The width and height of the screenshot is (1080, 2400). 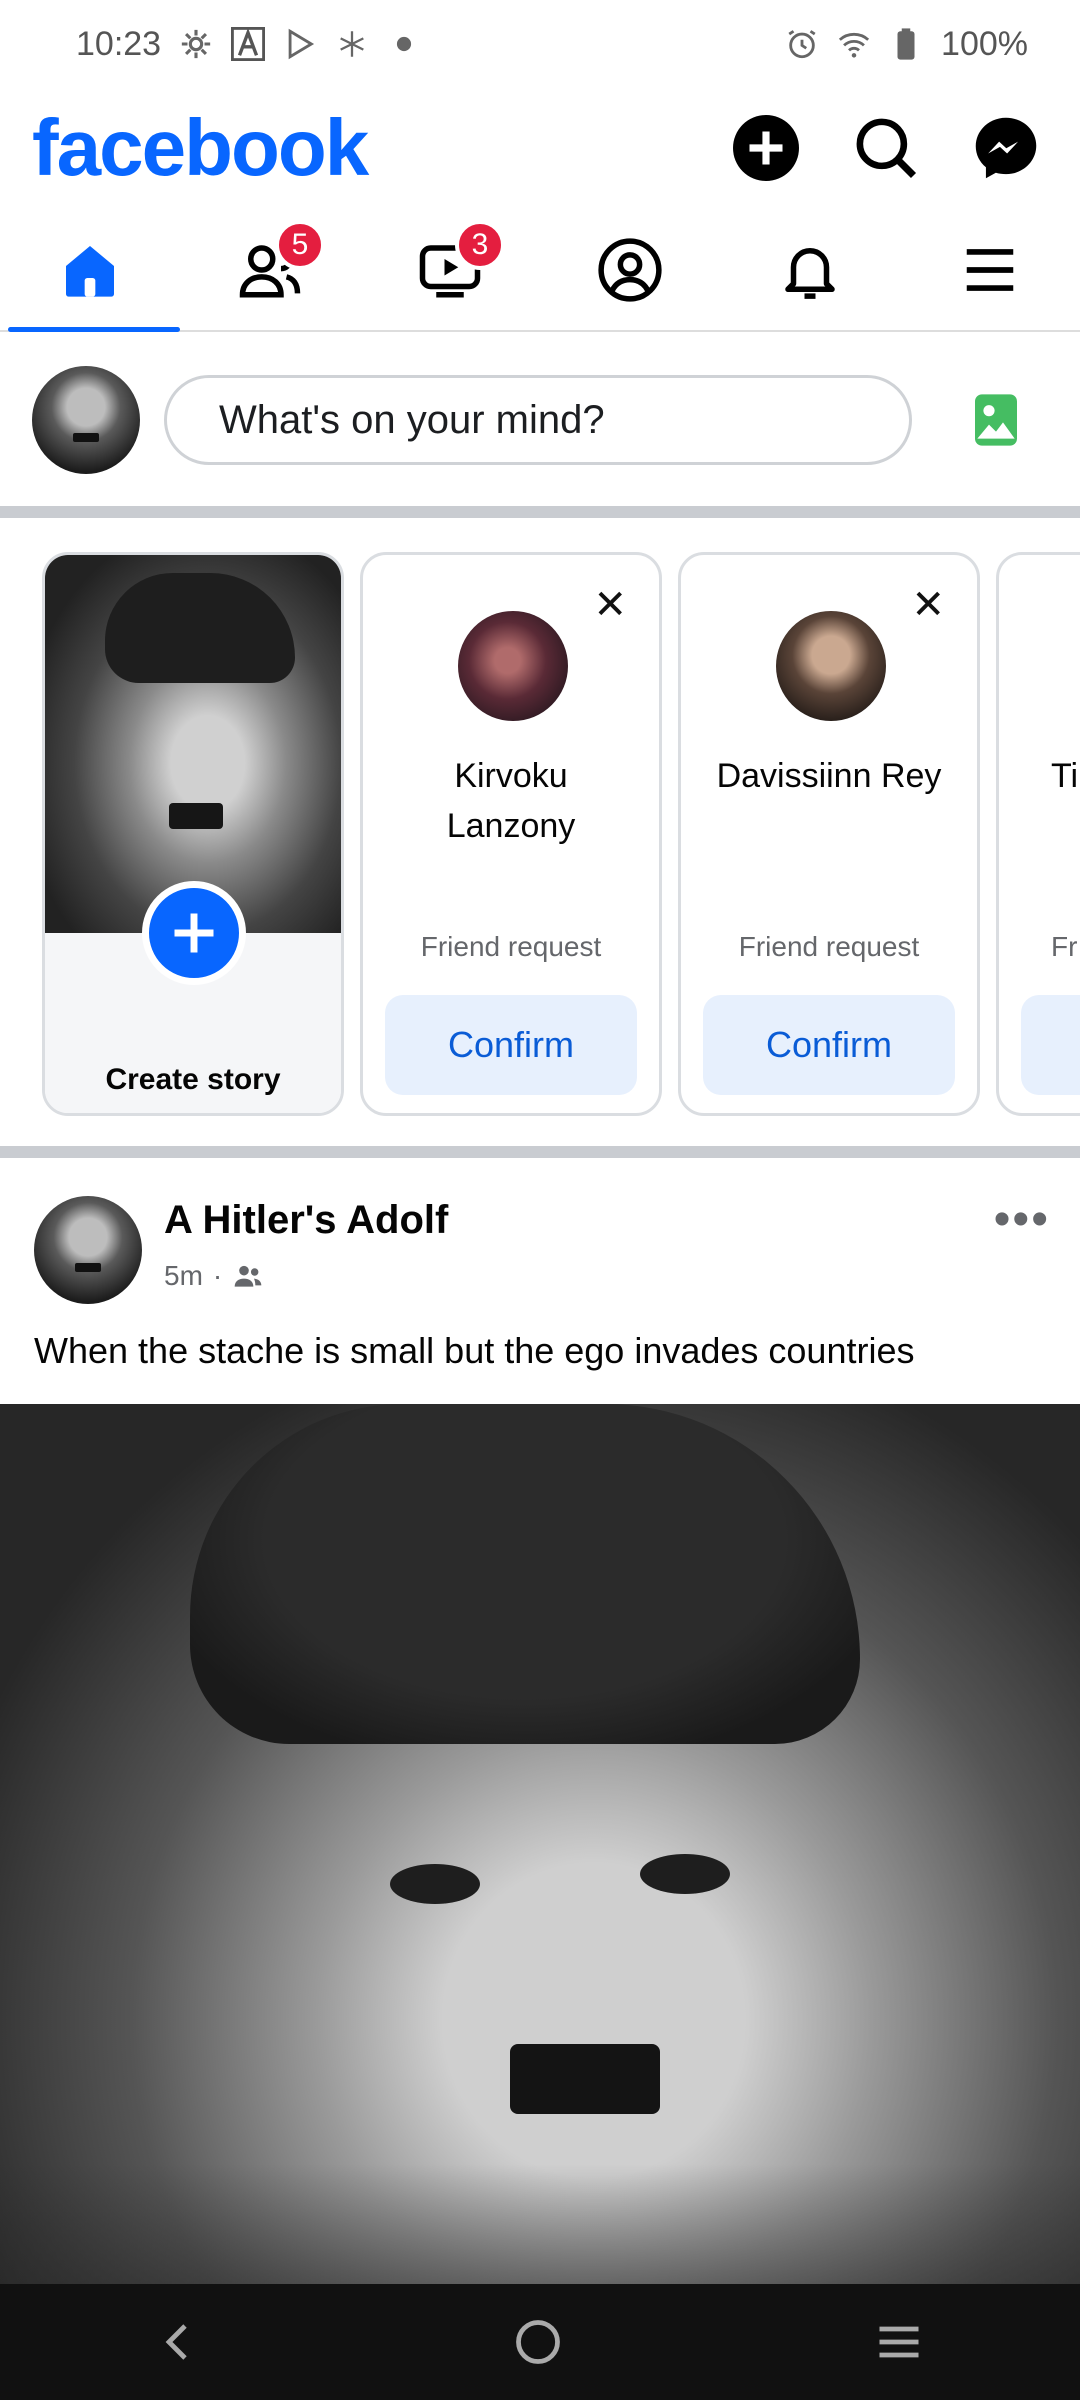 What do you see at coordinates (301, 44) in the screenshot?
I see `play-store-icon` at bounding box center [301, 44].